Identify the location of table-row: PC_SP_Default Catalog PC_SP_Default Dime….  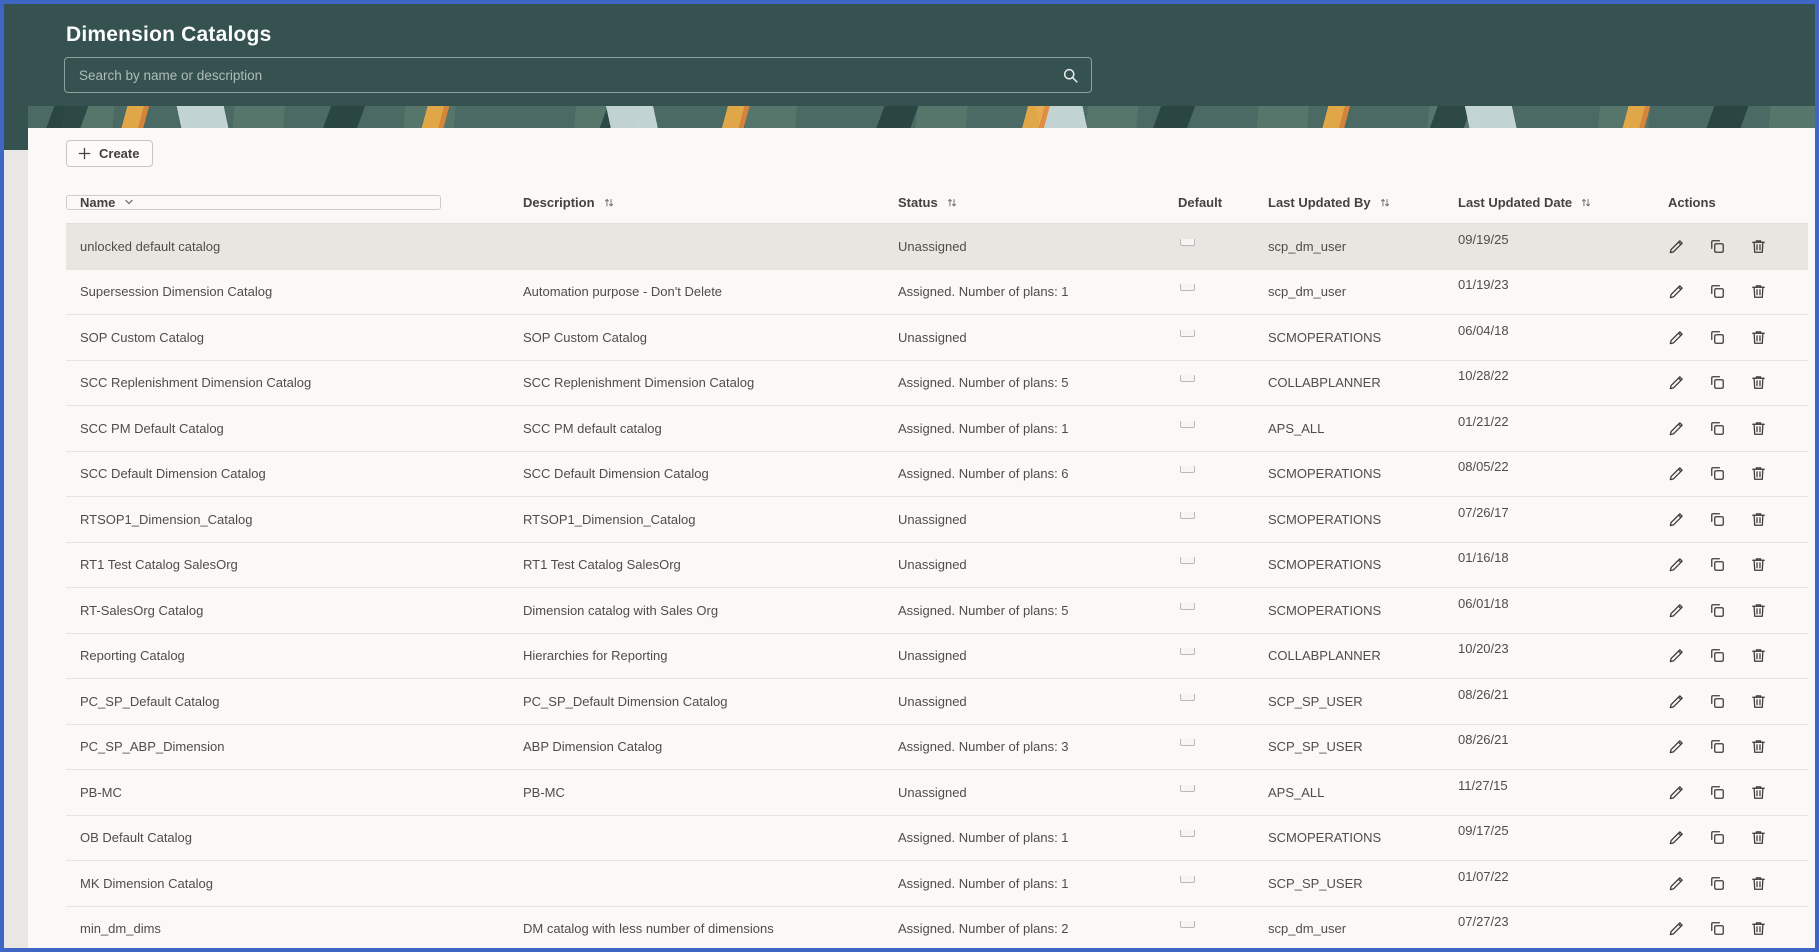
(937, 701).